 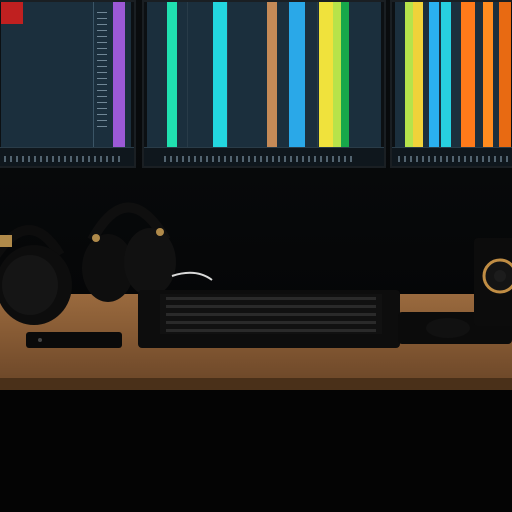 I want to click on speaker-icon, so click(x=493, y=282).